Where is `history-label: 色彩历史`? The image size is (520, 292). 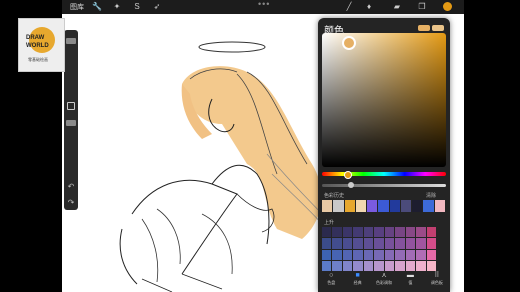 history-label: 色彩历史 is located at coordinates (334, 196).